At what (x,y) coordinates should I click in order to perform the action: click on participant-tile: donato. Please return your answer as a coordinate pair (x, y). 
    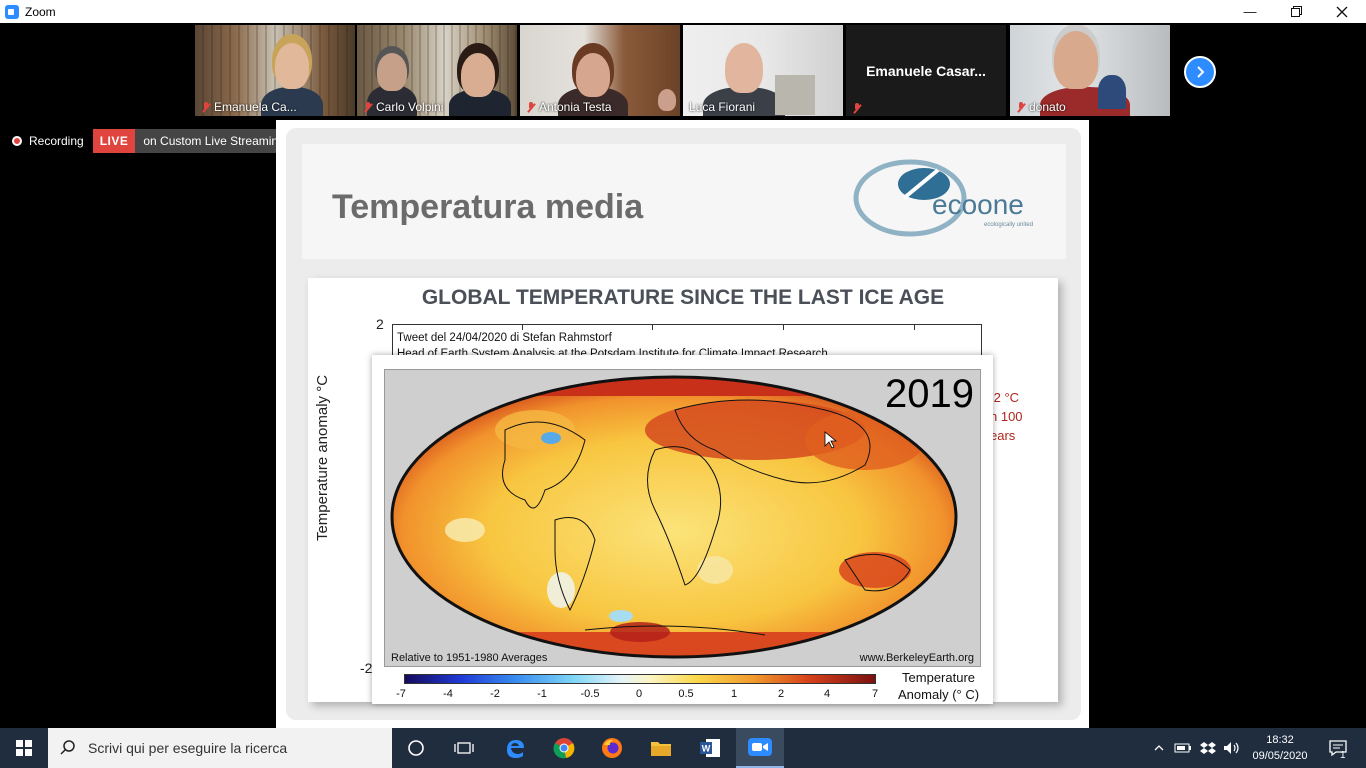
    Looking at the image, I should click on (1090, 70).